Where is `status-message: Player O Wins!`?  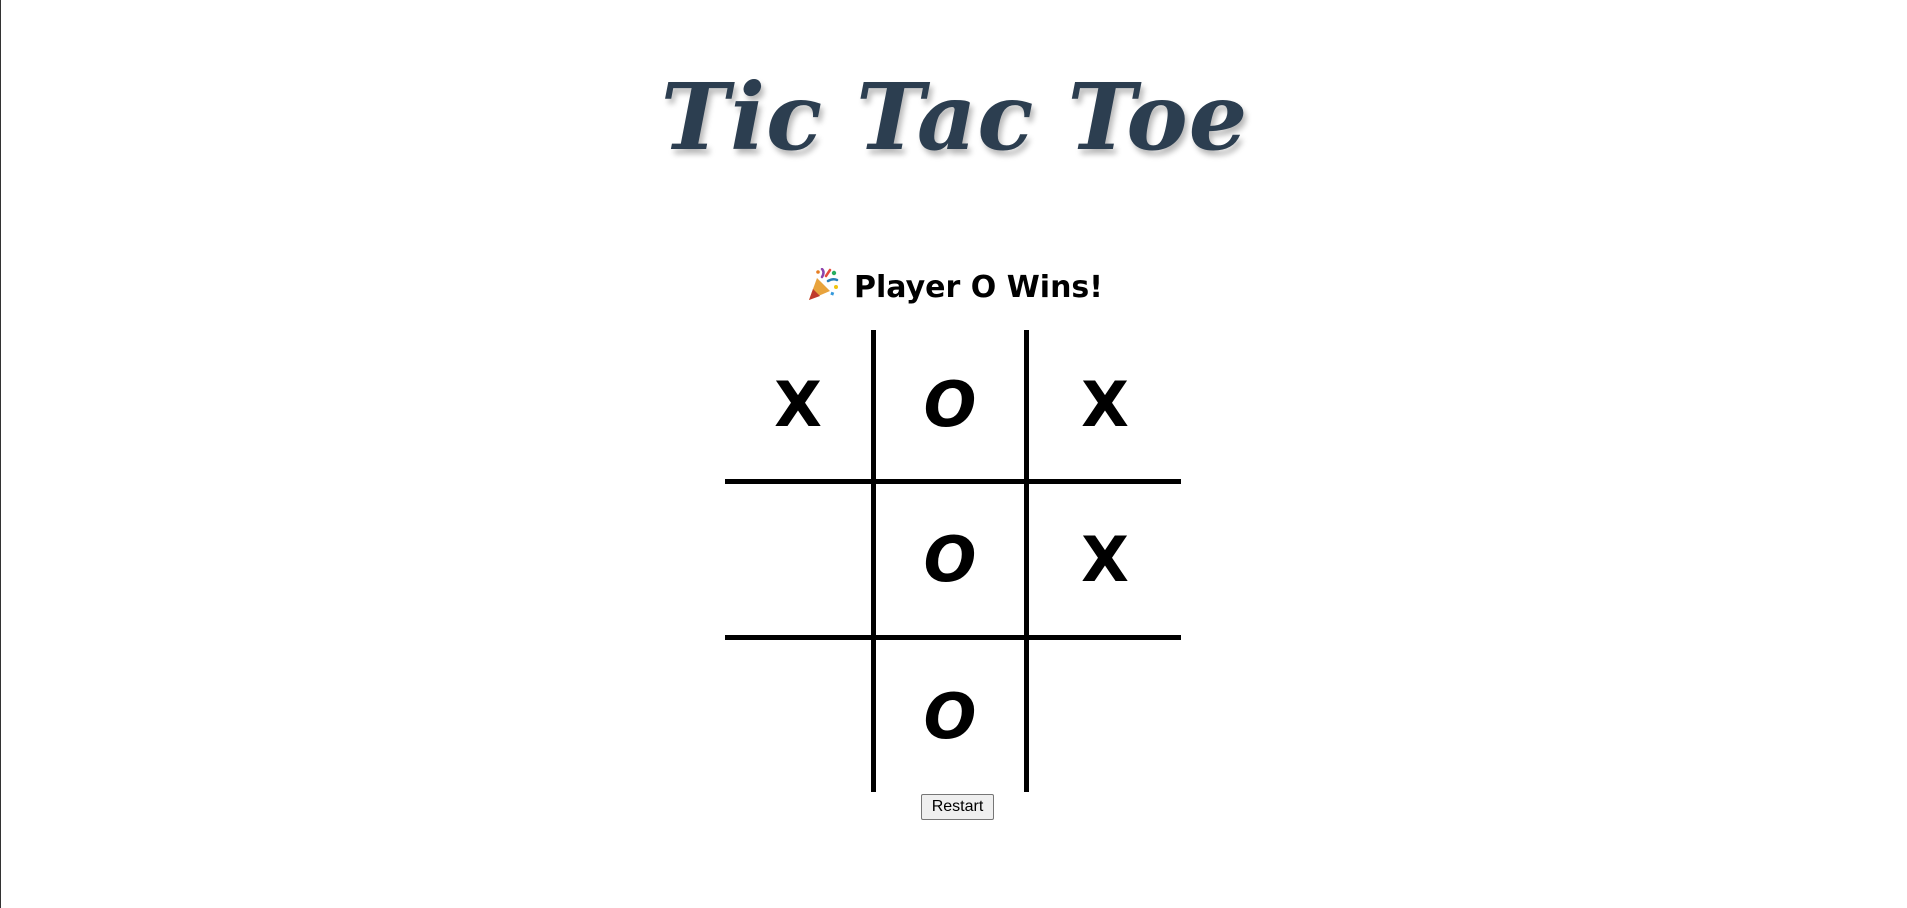 status-message: Player O Wins! is located at coordinates (954, 288).